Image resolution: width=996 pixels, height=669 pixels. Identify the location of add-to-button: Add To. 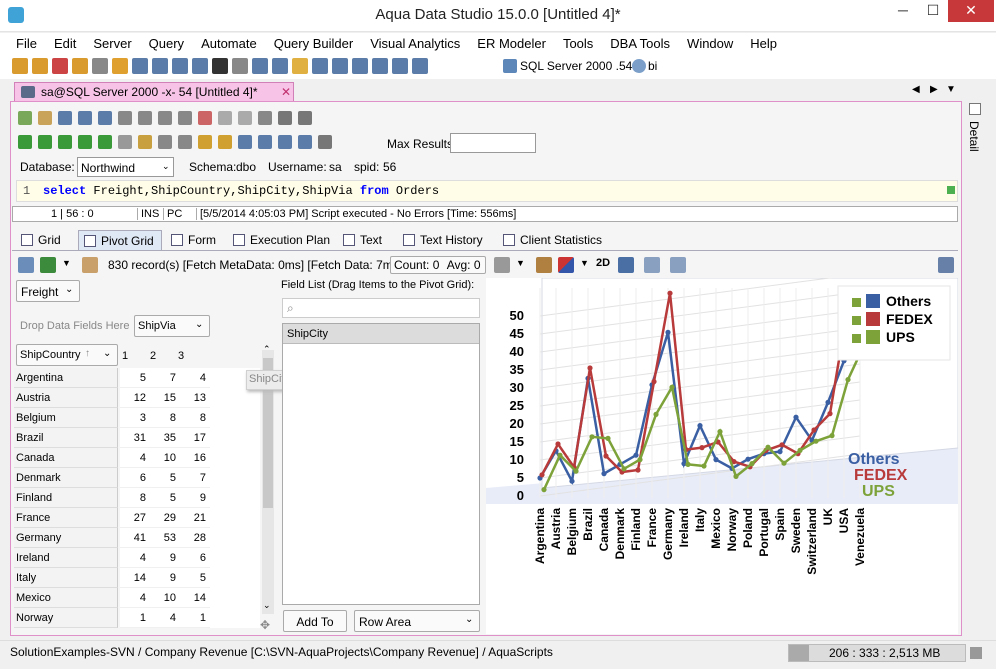
(315, 621).